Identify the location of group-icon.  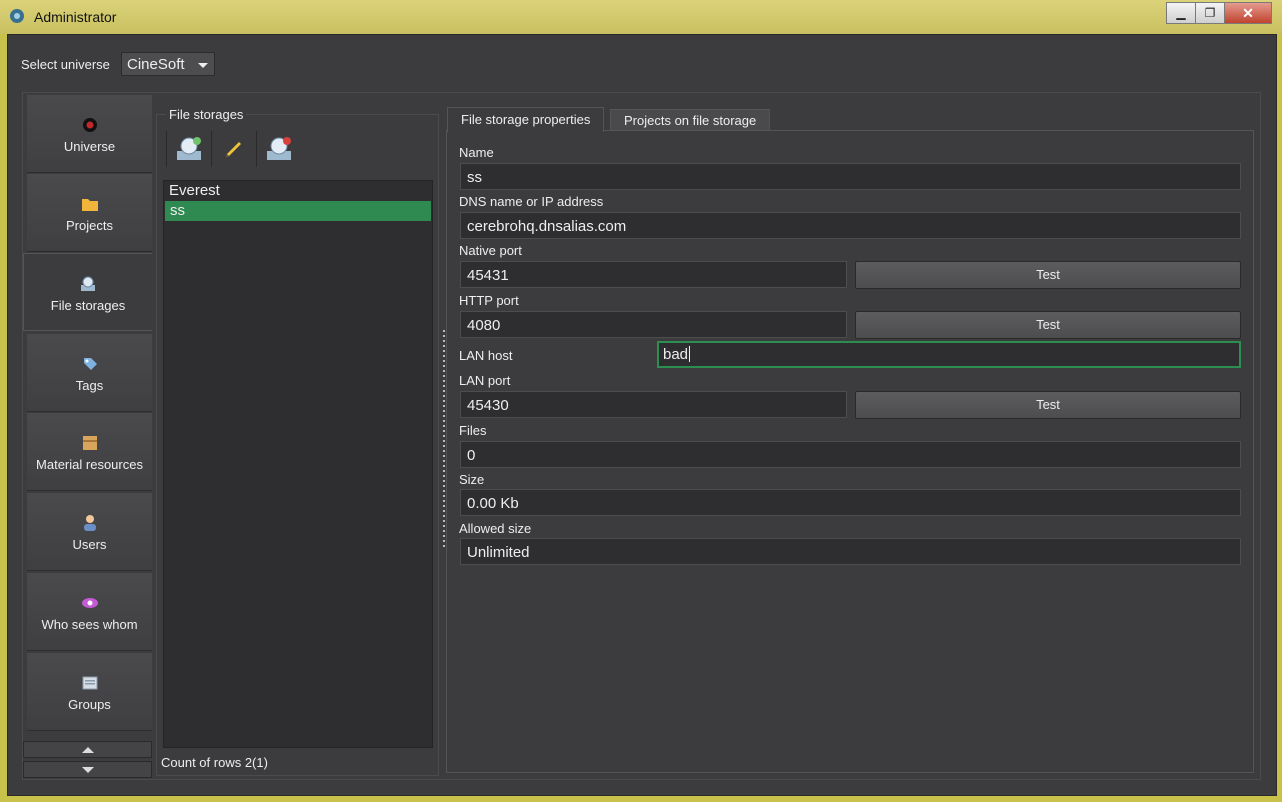
(89, 683).